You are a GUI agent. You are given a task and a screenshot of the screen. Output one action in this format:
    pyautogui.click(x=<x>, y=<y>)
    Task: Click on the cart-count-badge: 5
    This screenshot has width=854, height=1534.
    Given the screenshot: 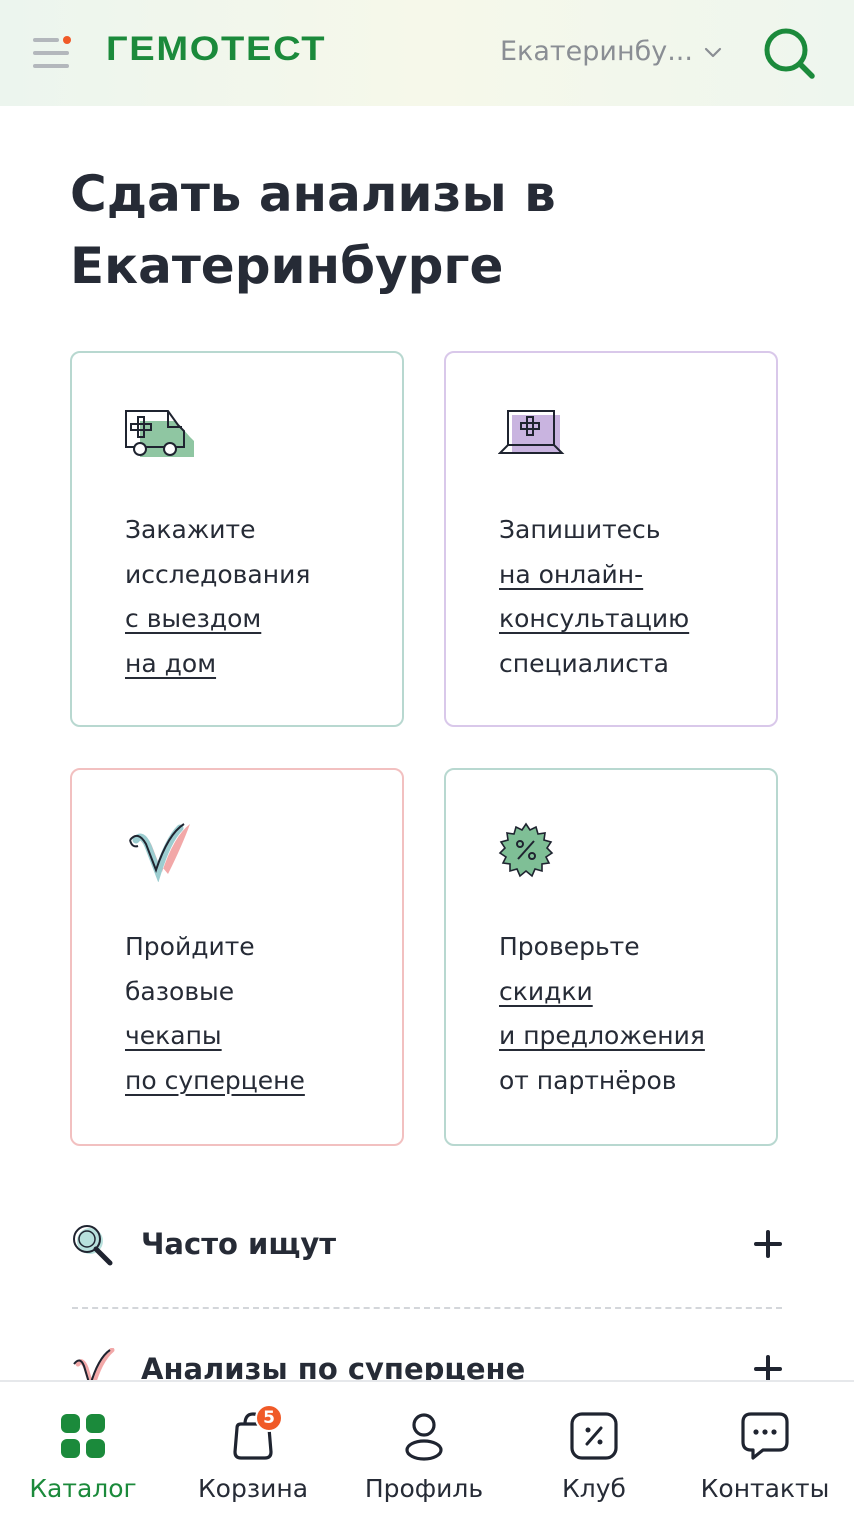 What is the action you would take?
    pyautogui.click(x=269, y=1418)
    